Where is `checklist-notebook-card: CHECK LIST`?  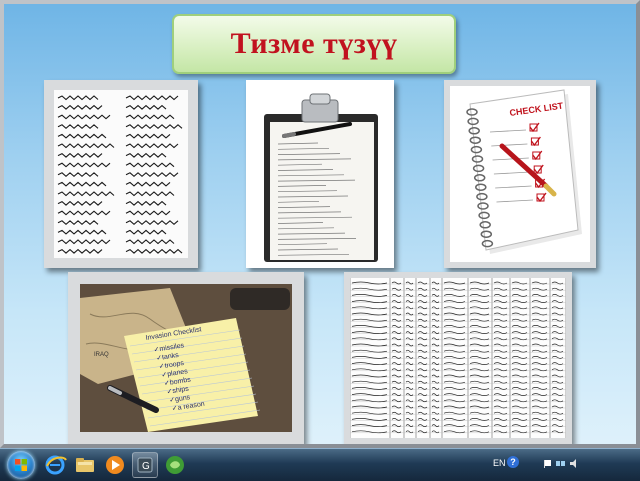
checklist-notebook-card: CHECK LIST is located at coordinates (520, 174).